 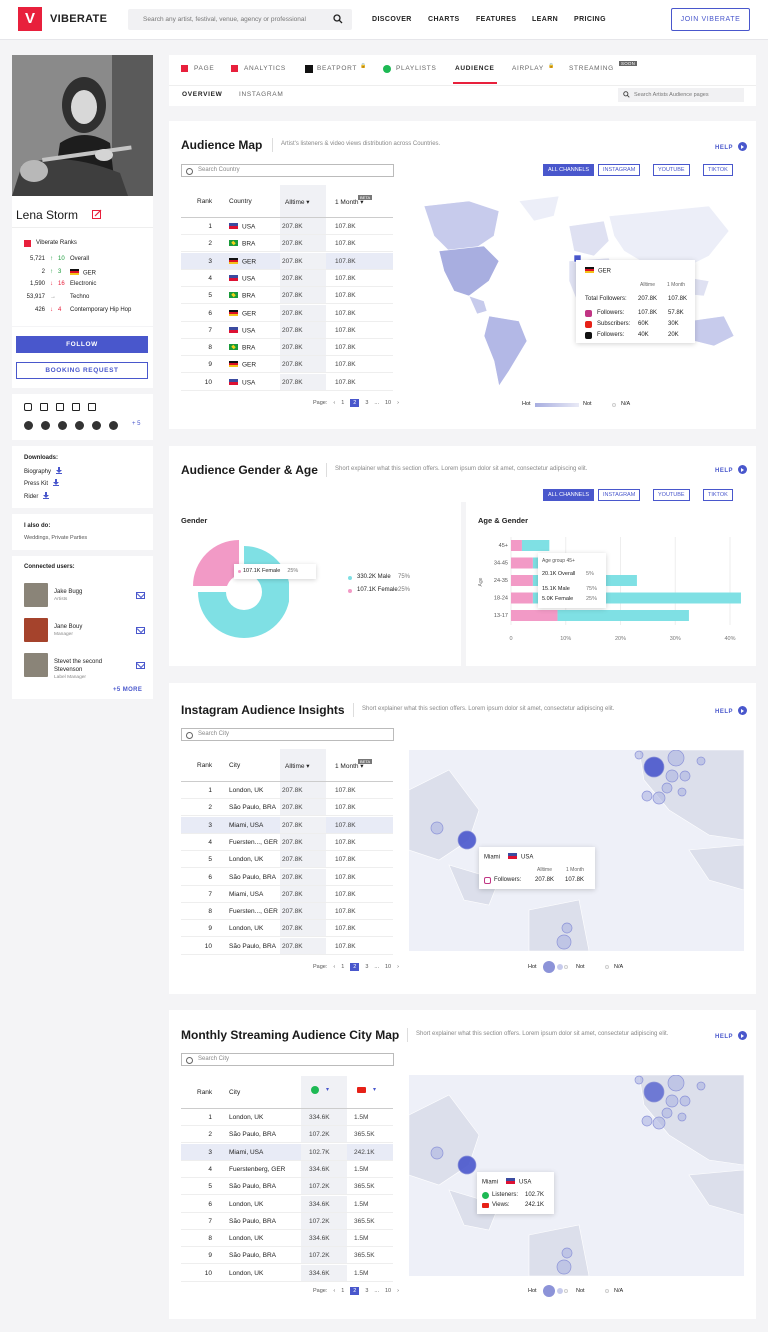 What do you see at coordinates (287, 790) in the screenshot?
I see `table-row: 1 London, UK 207.8K 107.8K` at bounding box center [287, 790].